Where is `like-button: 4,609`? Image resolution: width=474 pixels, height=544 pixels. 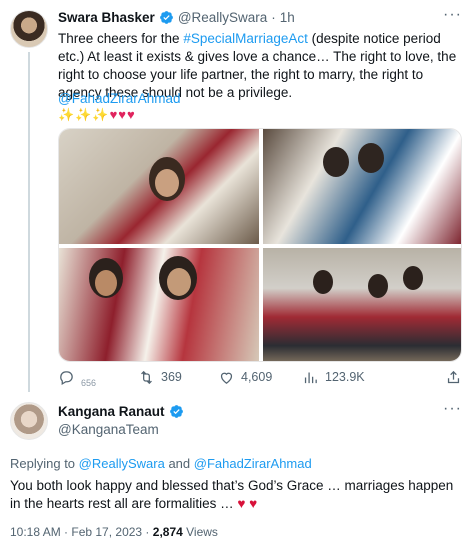
like-button: 4,609 is located at coordinates (260, 377).